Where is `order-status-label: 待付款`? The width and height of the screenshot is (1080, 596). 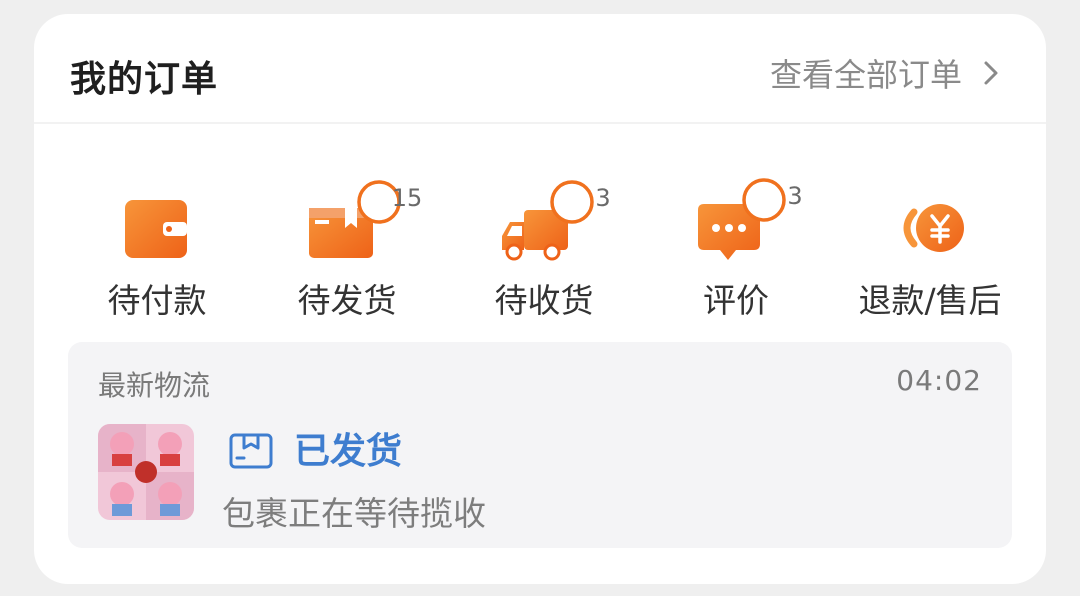 order-status-label: 待付款 is located at coordinates (157, 300).